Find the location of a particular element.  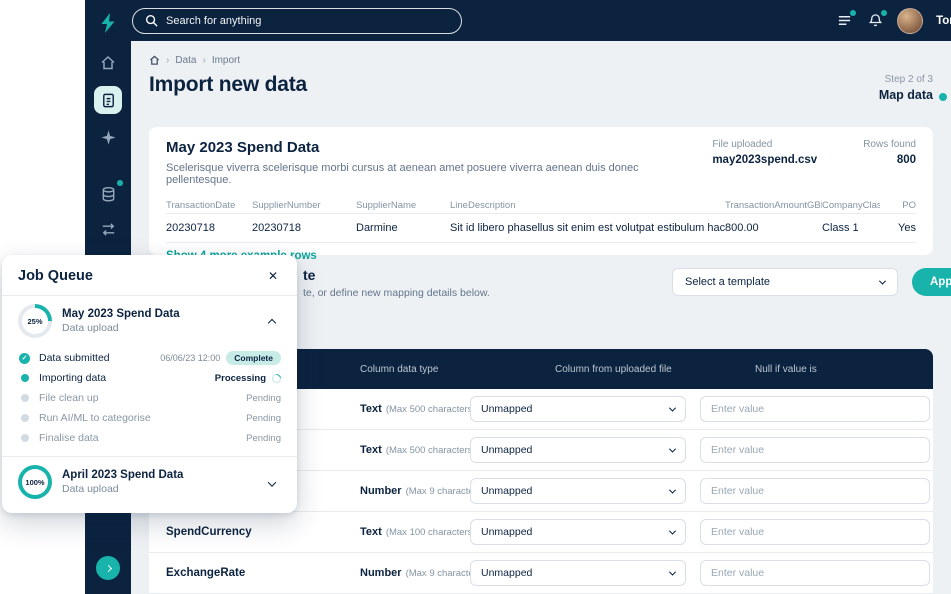

template-heading-text: te is located at coordinates (309, 275).